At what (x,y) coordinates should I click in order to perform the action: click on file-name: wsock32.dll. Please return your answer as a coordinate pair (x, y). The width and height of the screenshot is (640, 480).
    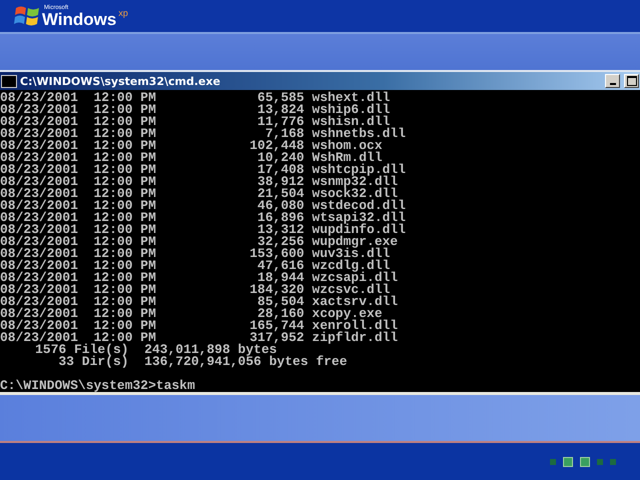
    Looking at the image, I should click on (355, 194).